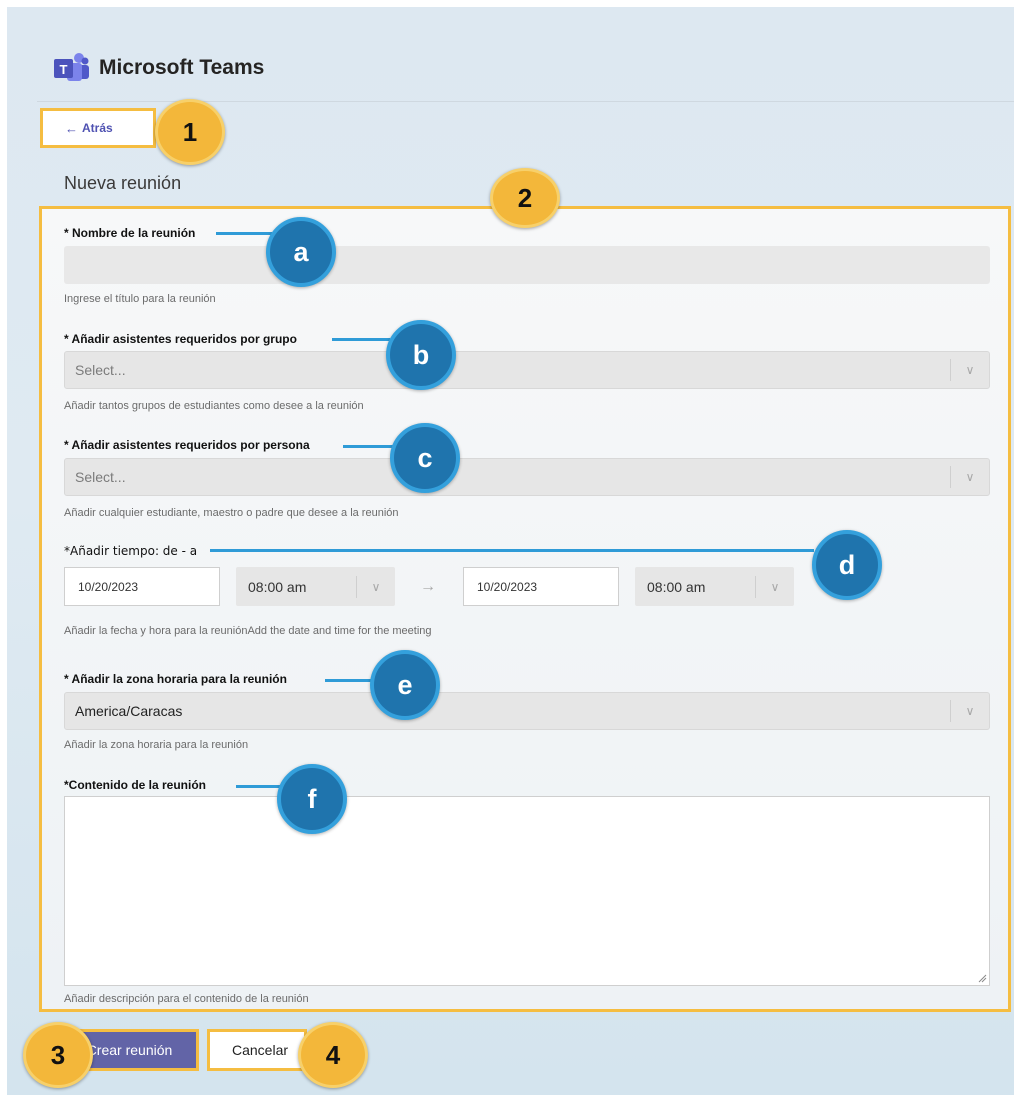 This screenshot has height=1095, width=1014. I want to click on callout-letter-e: e, so click(405, 685).